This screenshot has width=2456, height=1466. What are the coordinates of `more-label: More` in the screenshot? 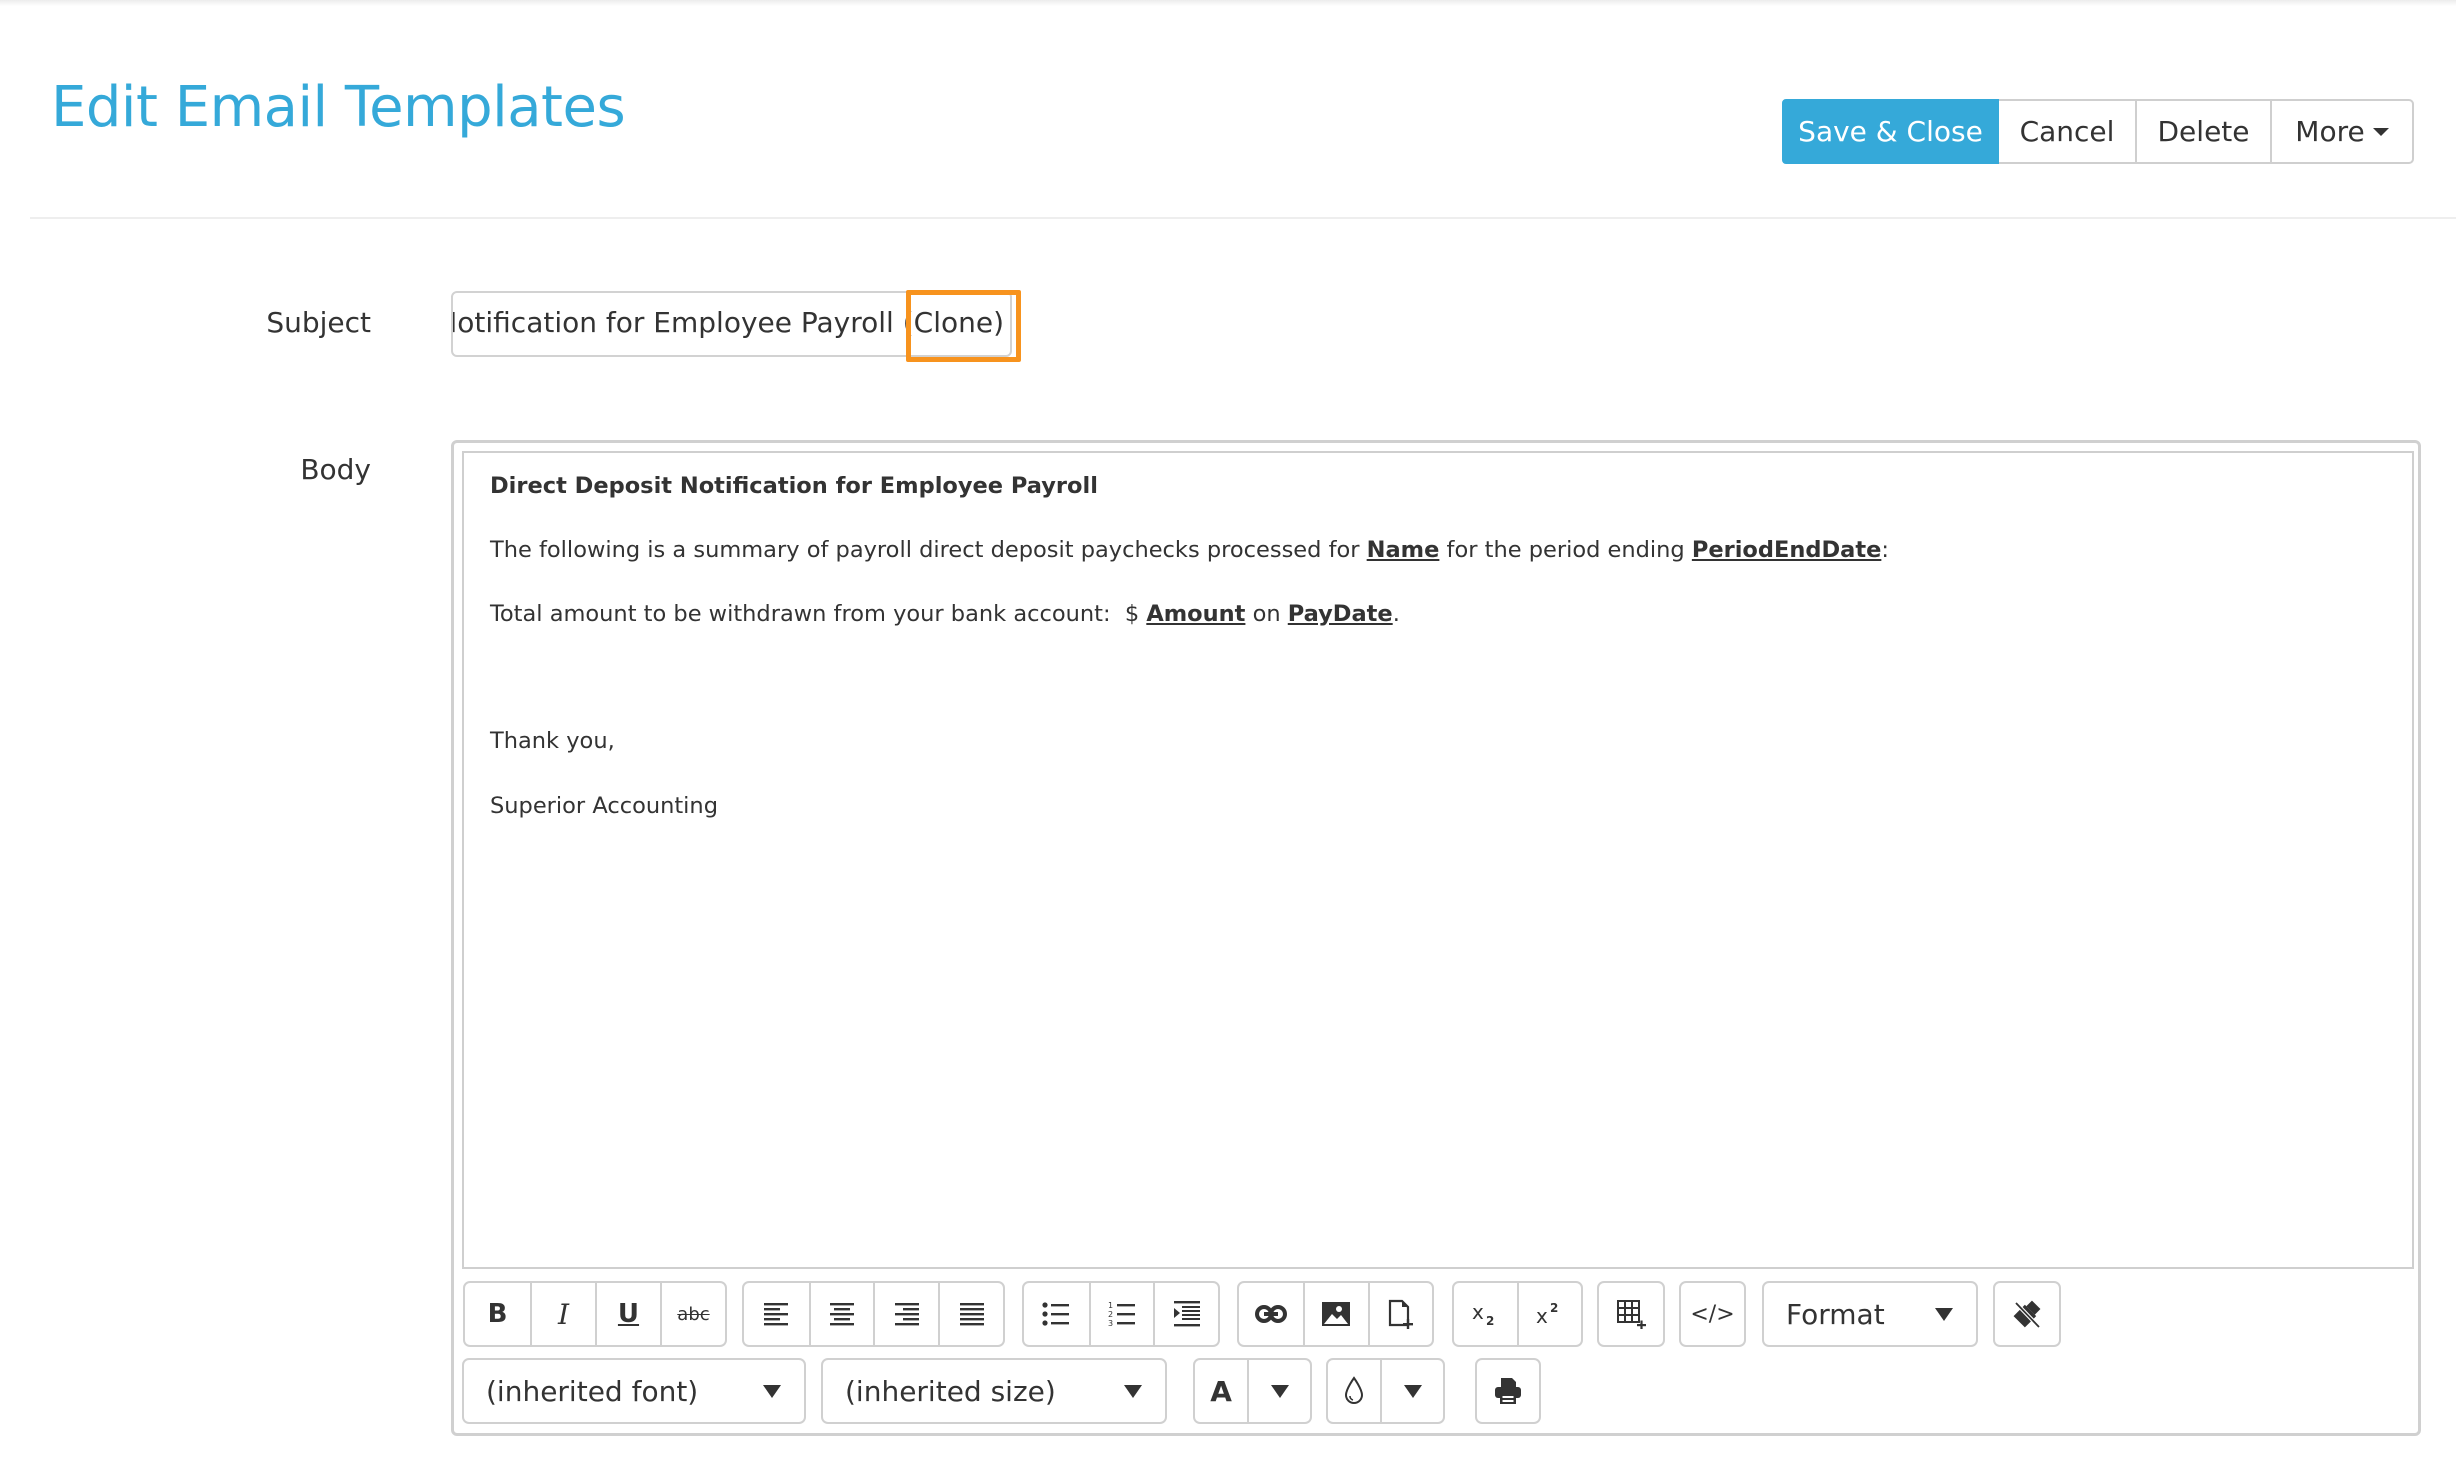 It's located at (2330, 131).